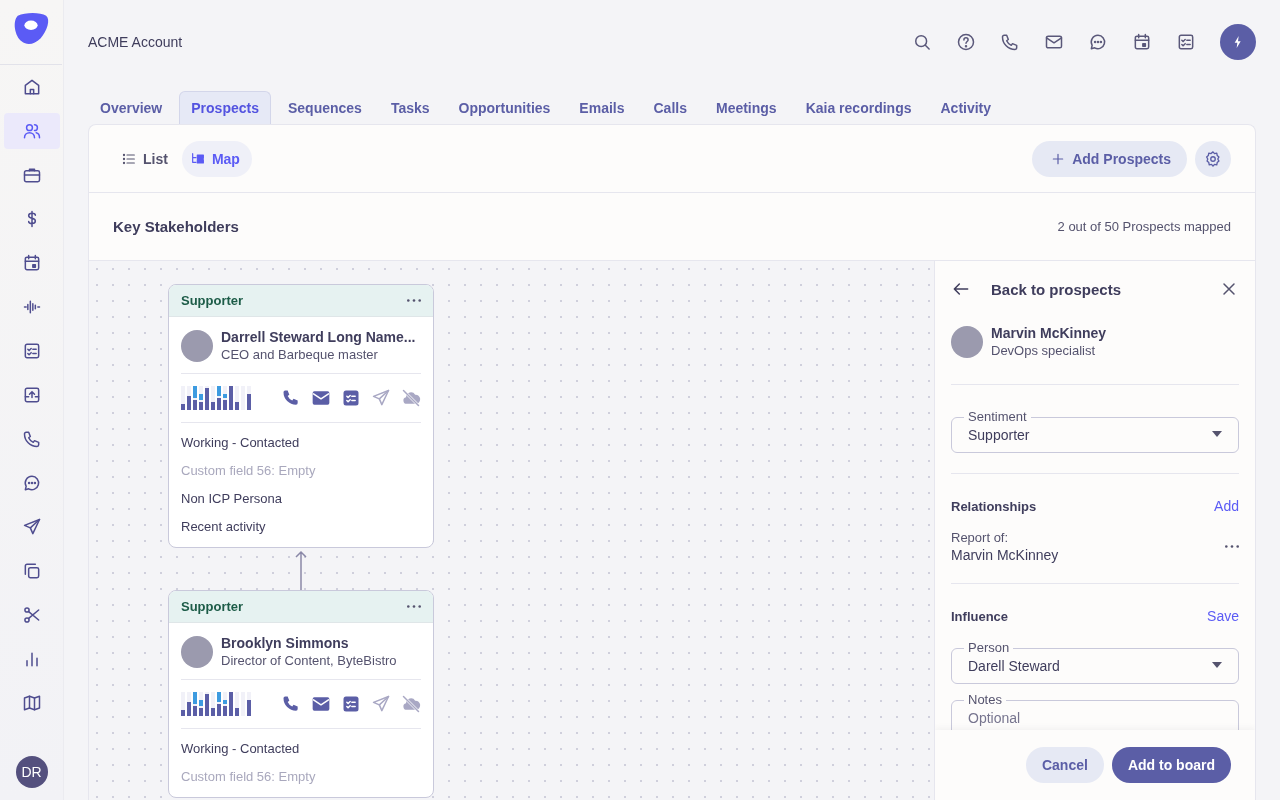 This screenshot has width=1280, height=800. What do you see at coordinates (1095, 662) in the screenshot?
I see `person-dropdown: Person Darell Steward` at bounding box center [1095, 662].